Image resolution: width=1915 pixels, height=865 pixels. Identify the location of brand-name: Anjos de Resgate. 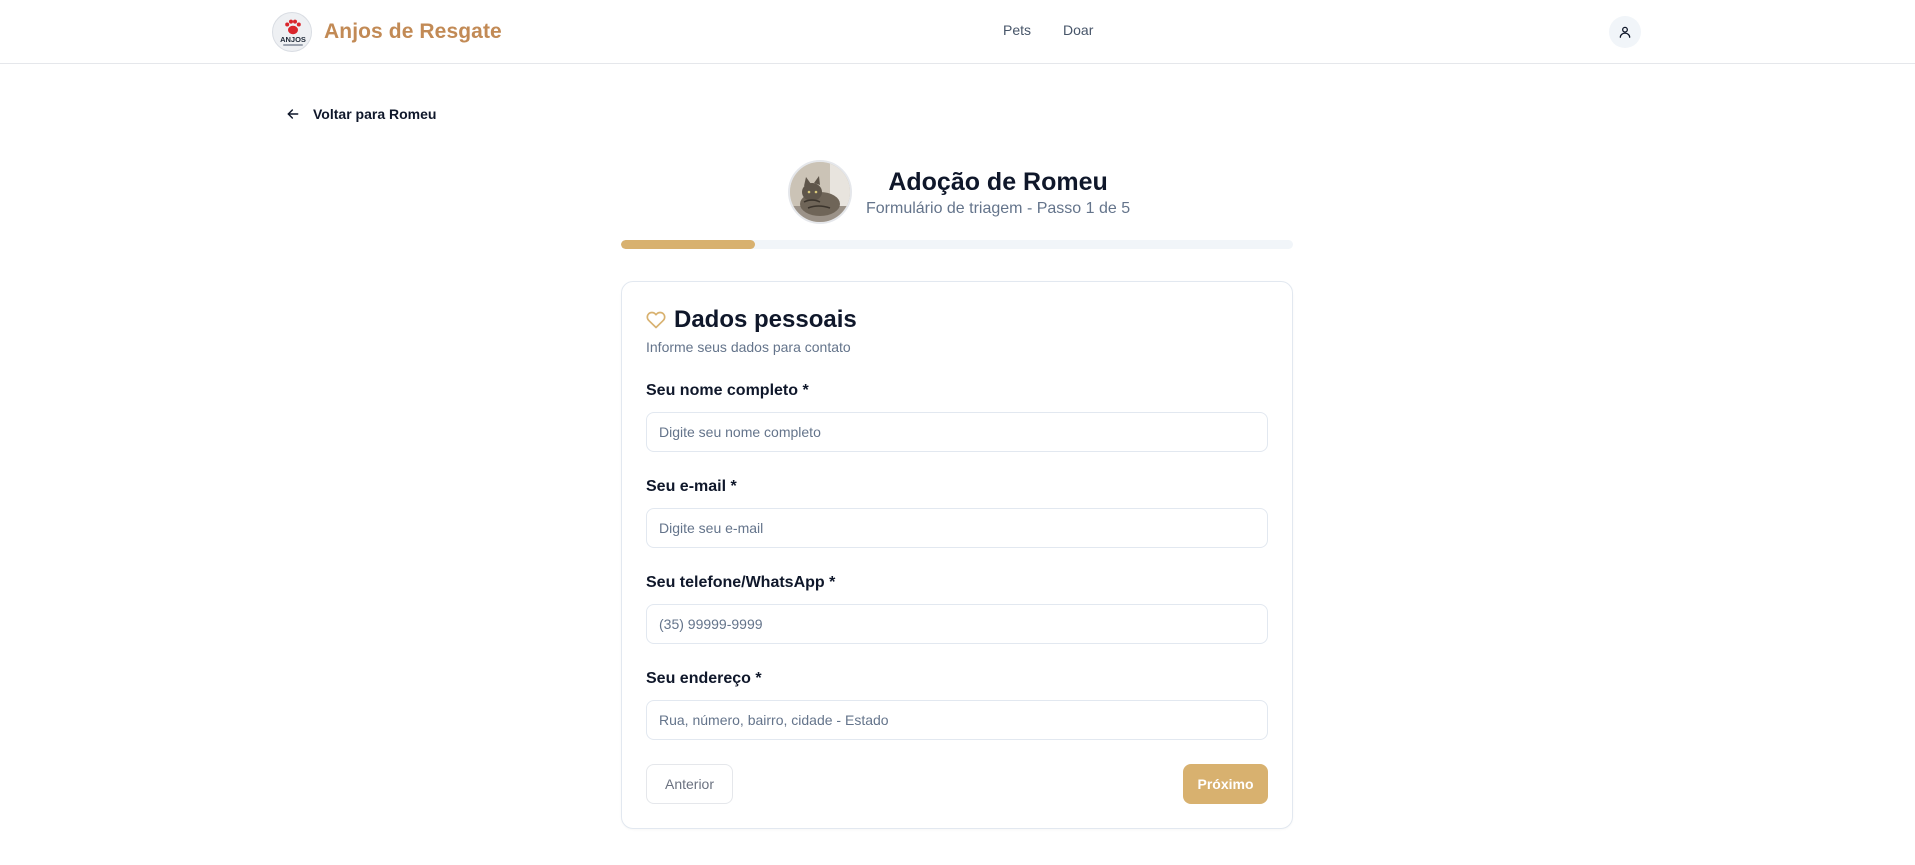
(413, 31).